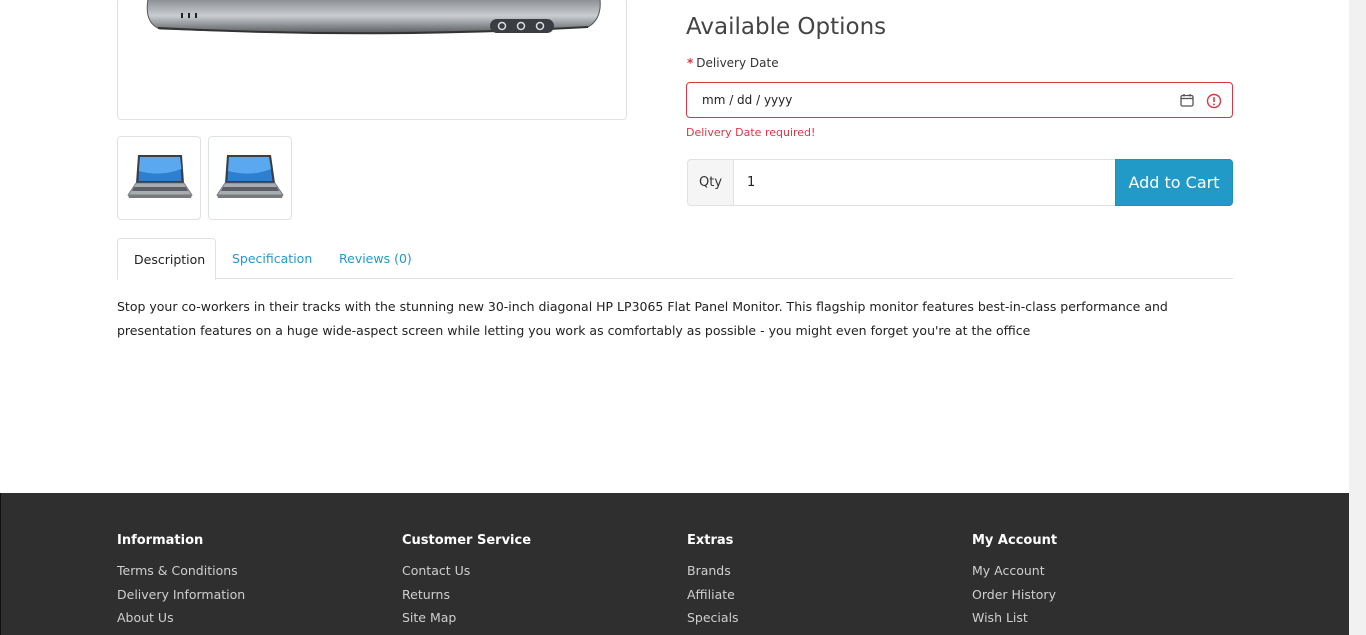  What do you see at coordinates (737, 63) in the screenshot?
I see `delivery-date-label-text: Delivery Date` at bounding box center [737, 63].